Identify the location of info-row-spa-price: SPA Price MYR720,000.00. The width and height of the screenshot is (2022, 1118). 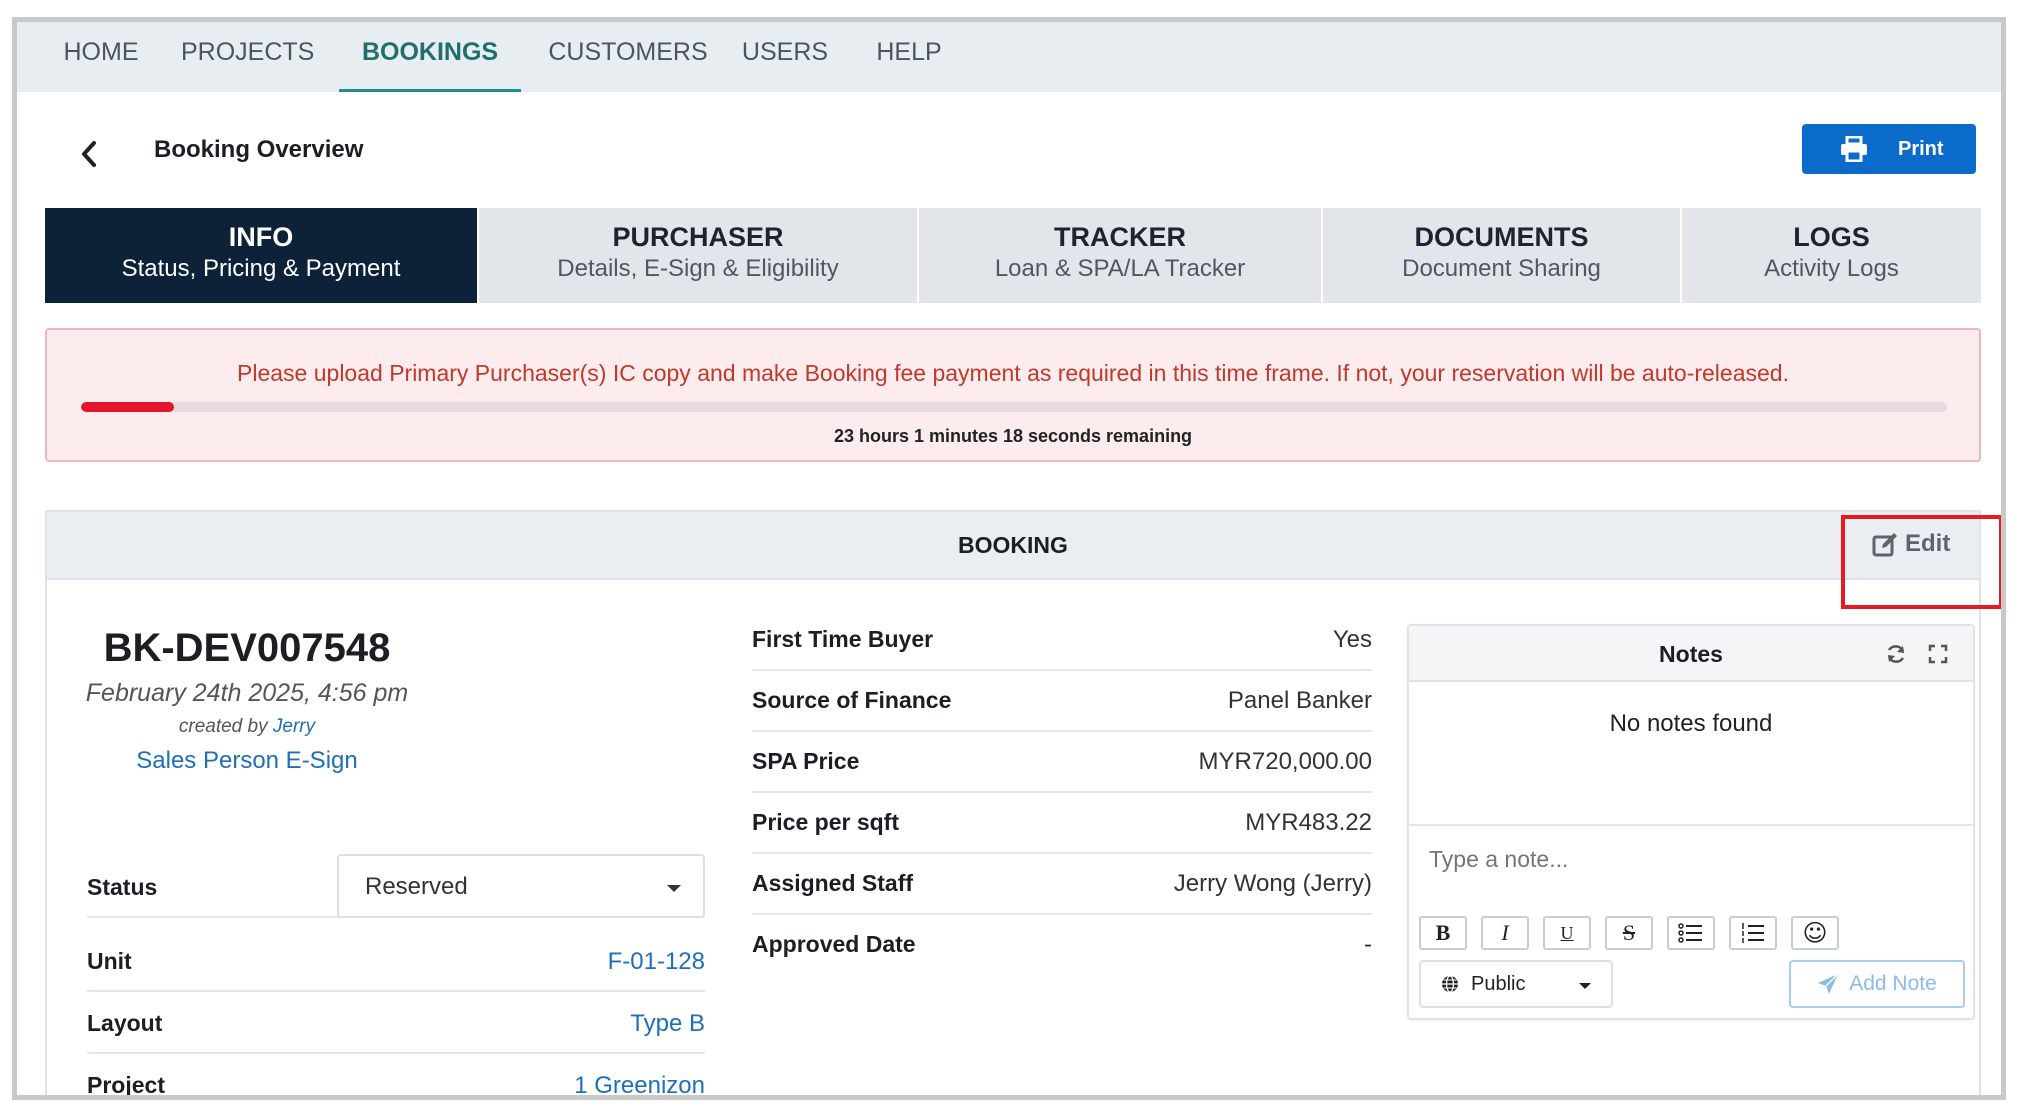
(1062, 762).